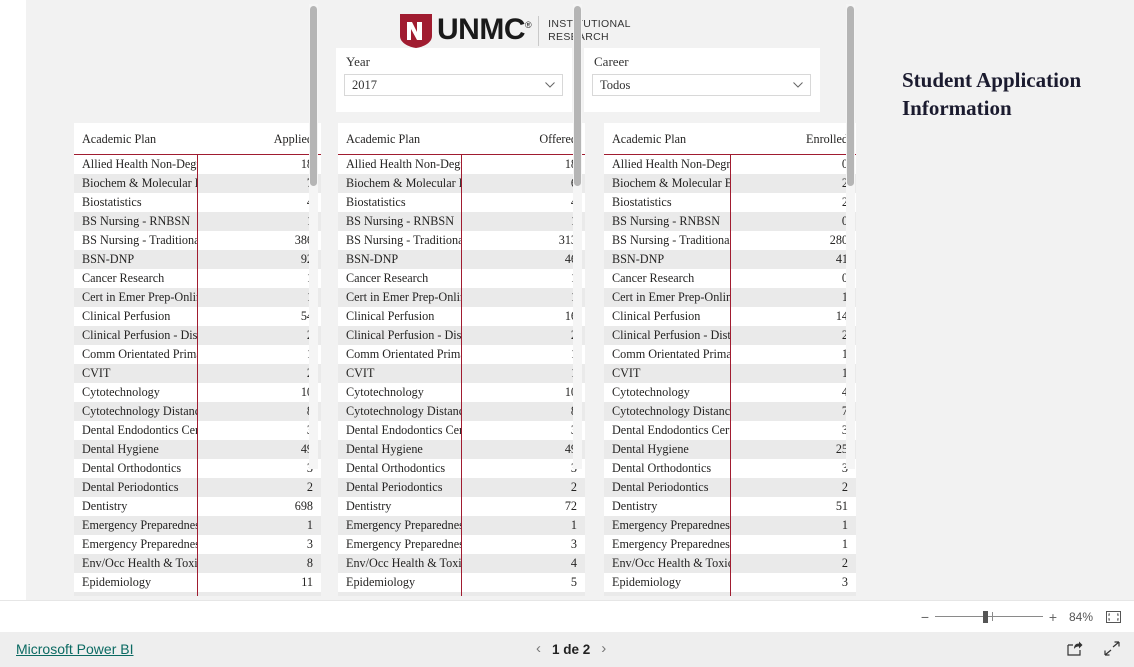 This screenshot has height=667, width=1134. I want to click on powerbi-link: Microsoft Power BI, so click(74, 649).